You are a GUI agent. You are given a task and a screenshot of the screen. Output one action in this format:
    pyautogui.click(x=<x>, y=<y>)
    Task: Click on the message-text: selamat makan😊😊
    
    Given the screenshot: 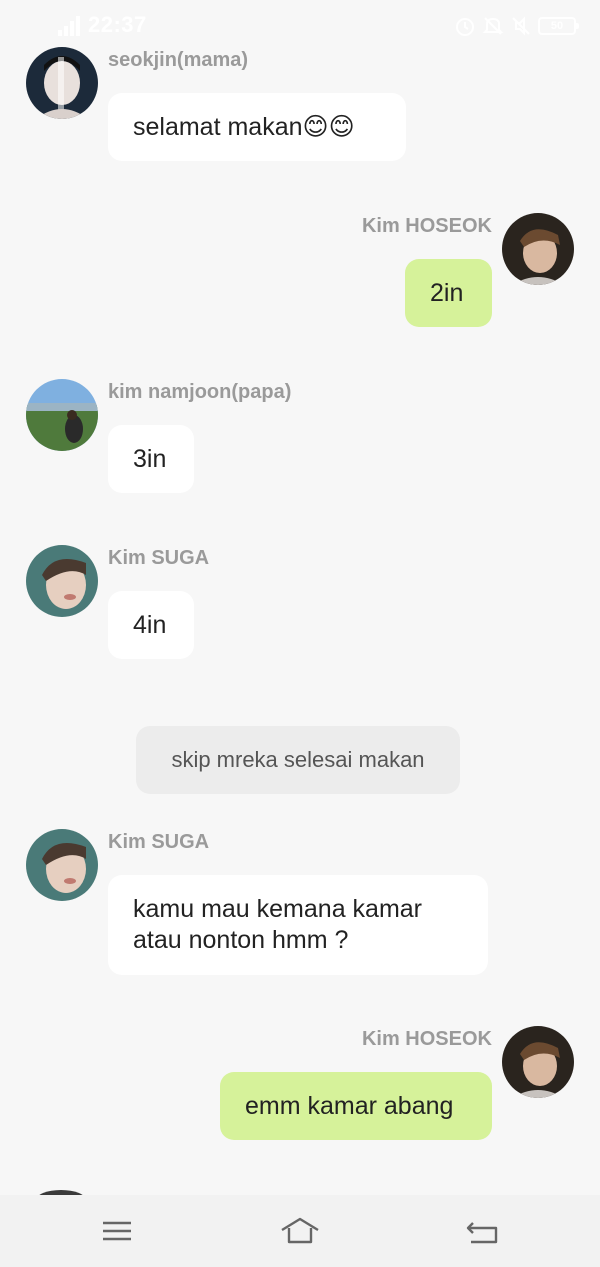 What is the action you would take?
    pyautogui.click(x=244, y=127)
    